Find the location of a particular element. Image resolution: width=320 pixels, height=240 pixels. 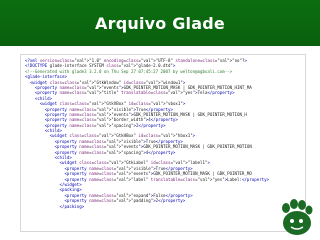

gnome-foot-mascot-icon is located at coordinates (297, 217).